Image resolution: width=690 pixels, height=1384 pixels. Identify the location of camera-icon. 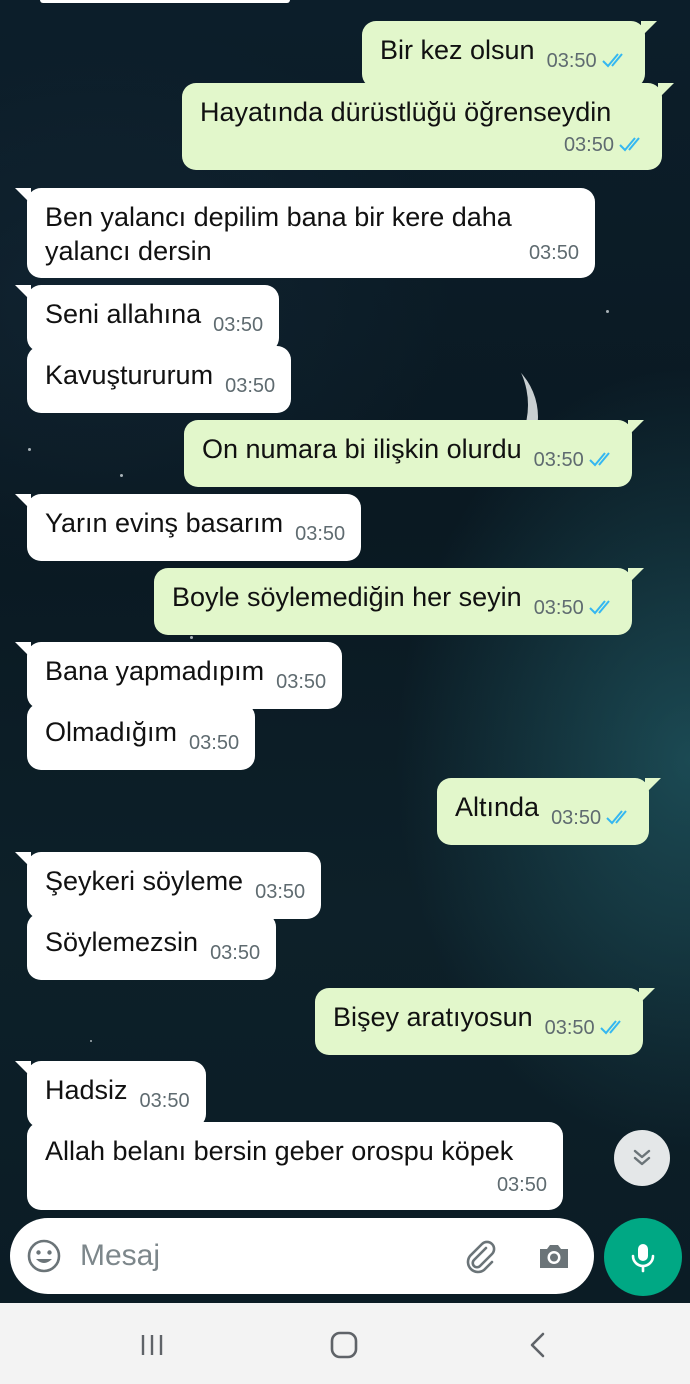
(554, 1256).